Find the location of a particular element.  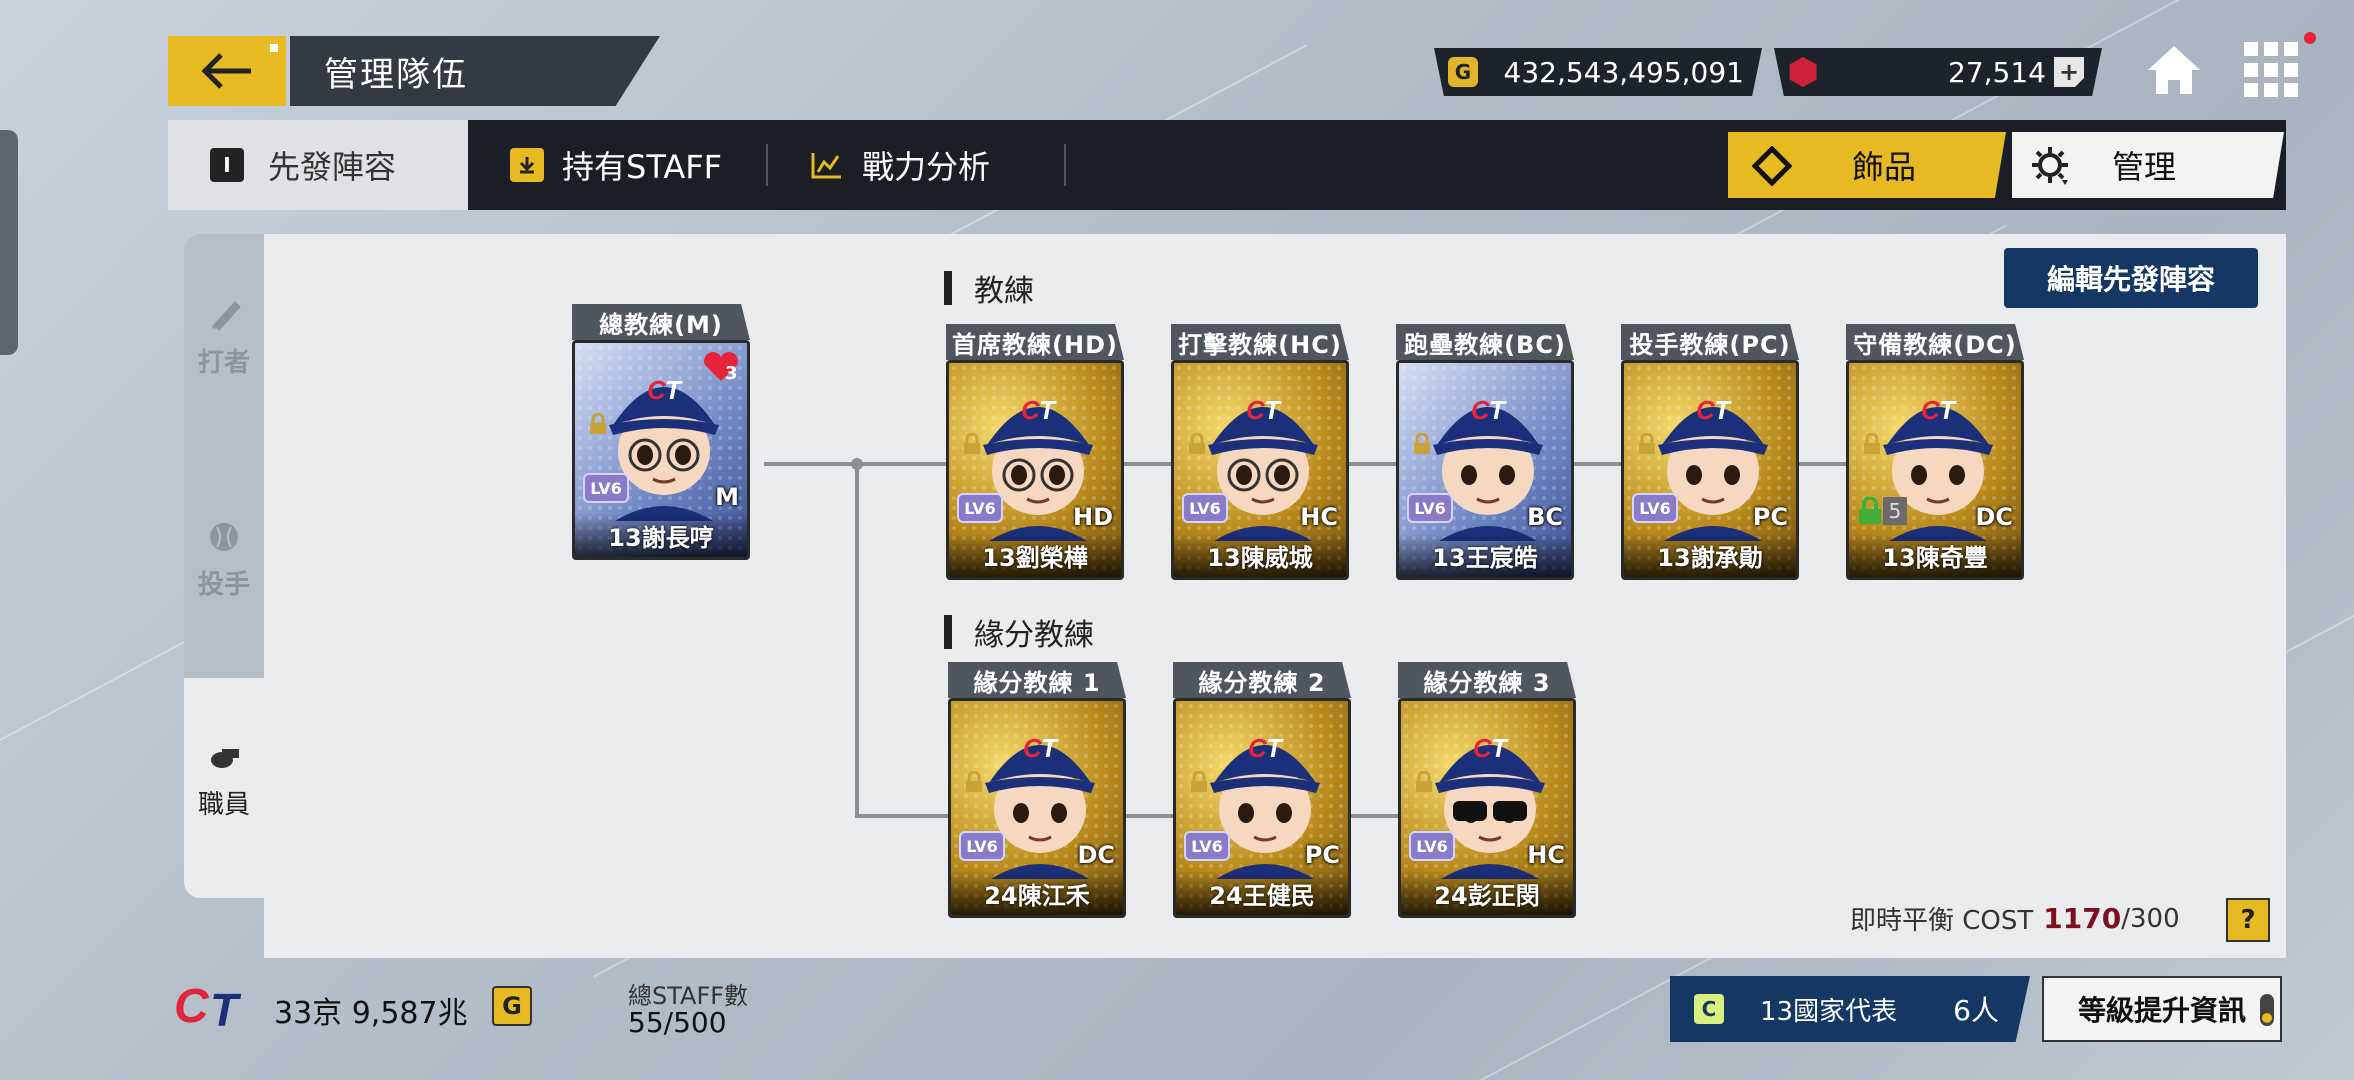

staff-name: 24彭正閔 is located at coordinates (1487, 893).